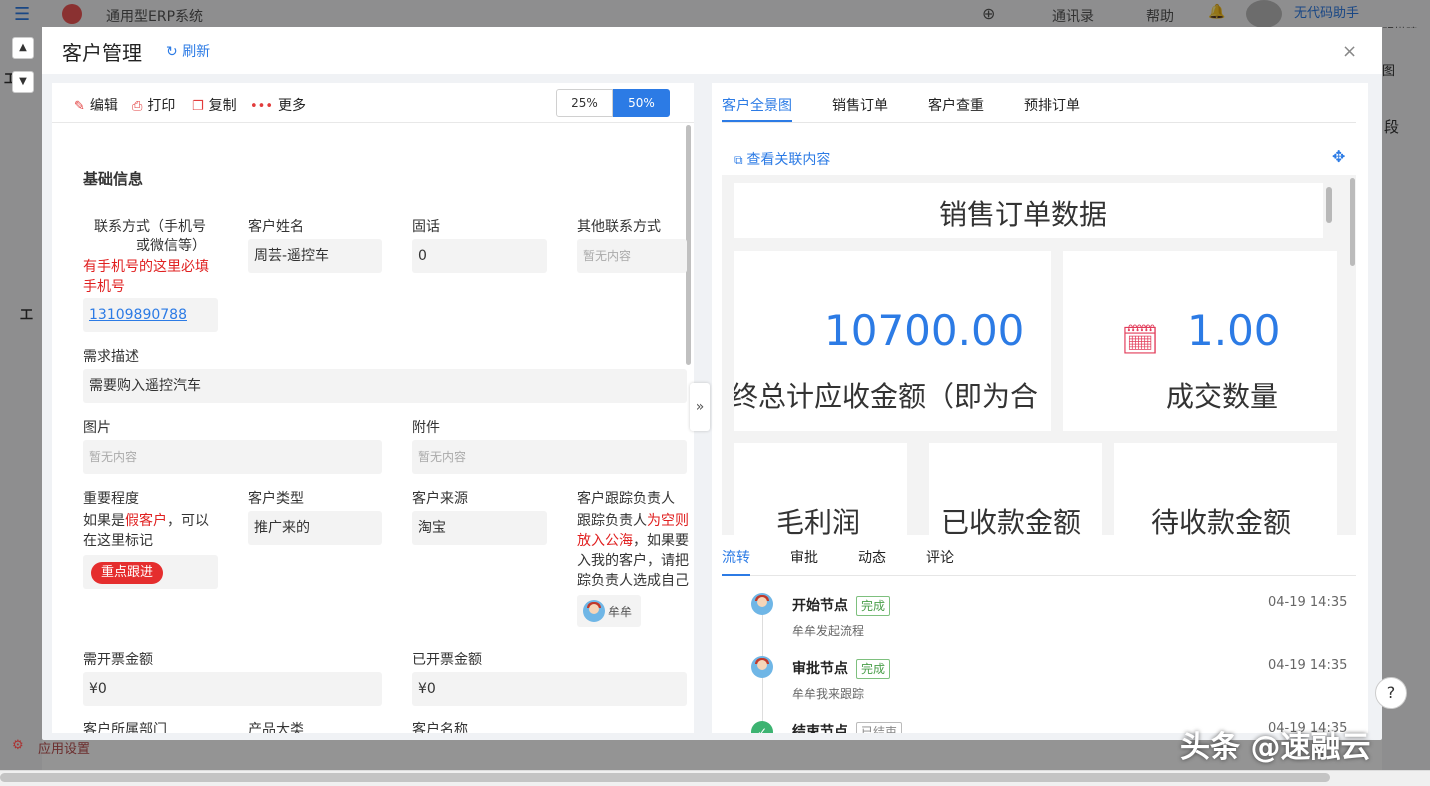 The image size is (1430, 786). Describe the element at coordinates (940, 557) in the screenshot. I see `tab-comments: 评论` at that location.